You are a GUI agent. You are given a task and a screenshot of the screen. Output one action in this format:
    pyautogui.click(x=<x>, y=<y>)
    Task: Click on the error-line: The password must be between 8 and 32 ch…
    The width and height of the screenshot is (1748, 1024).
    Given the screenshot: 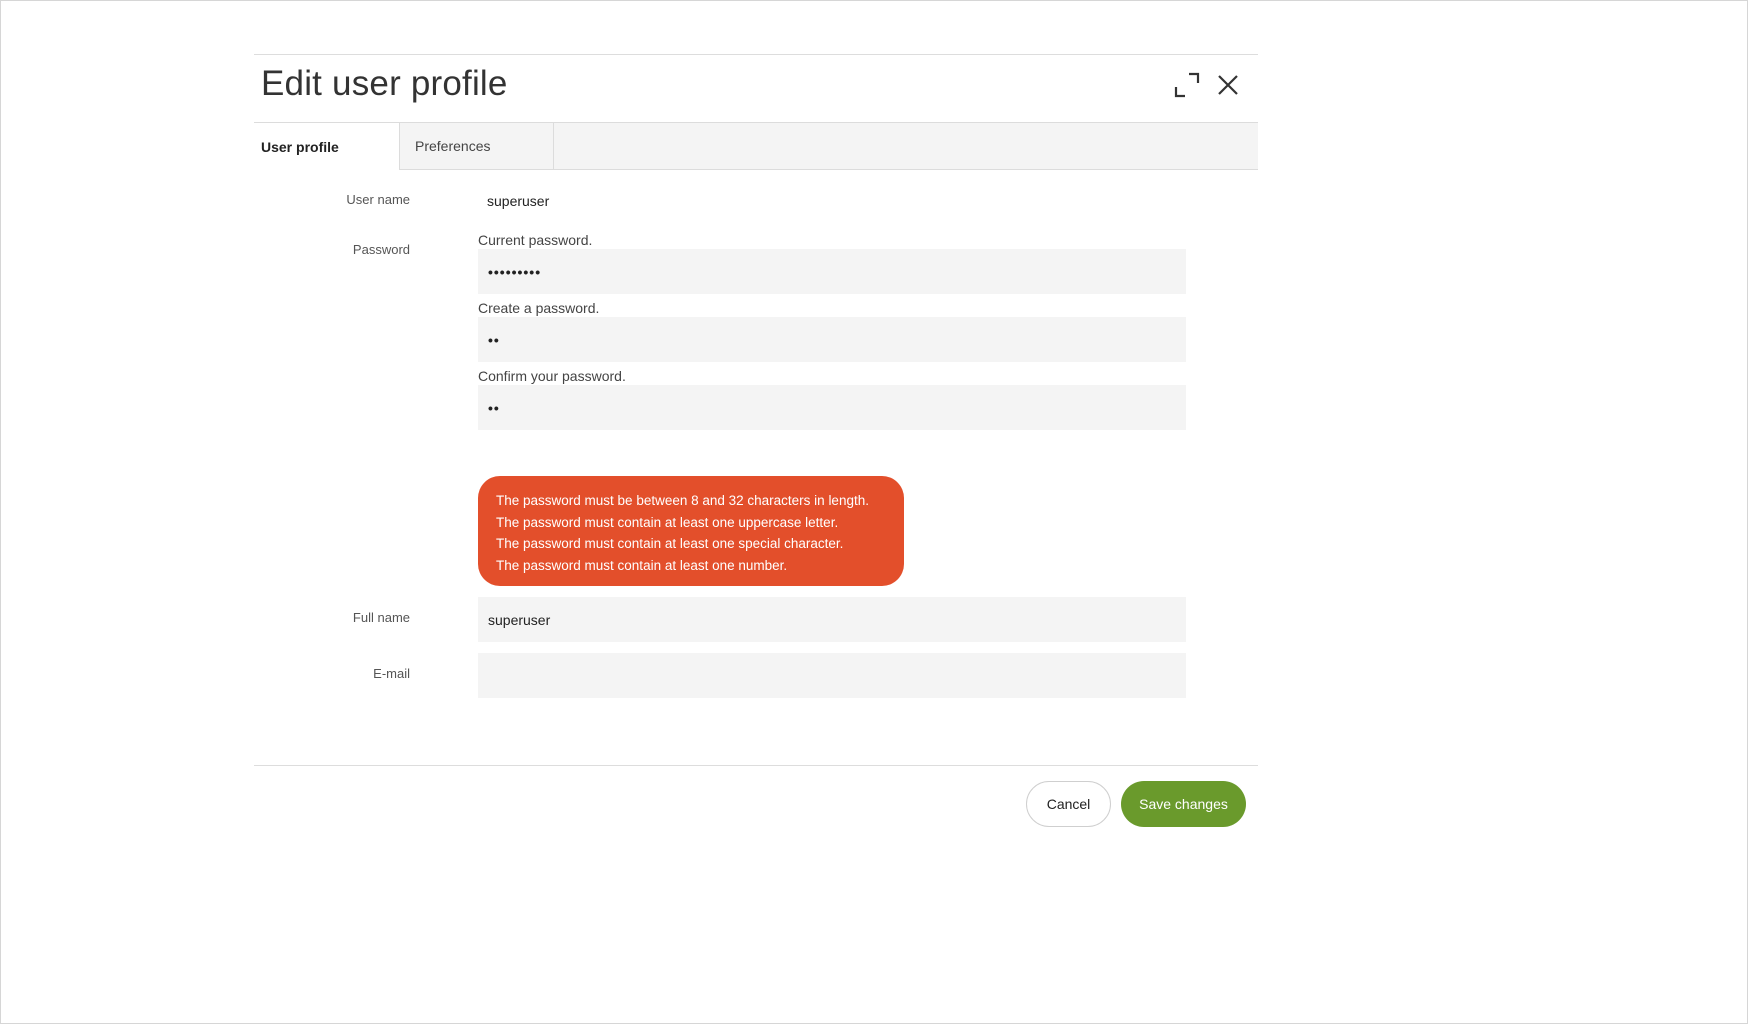 What is the action you would take?
    pyautogui.click(x=682, y=500)
    